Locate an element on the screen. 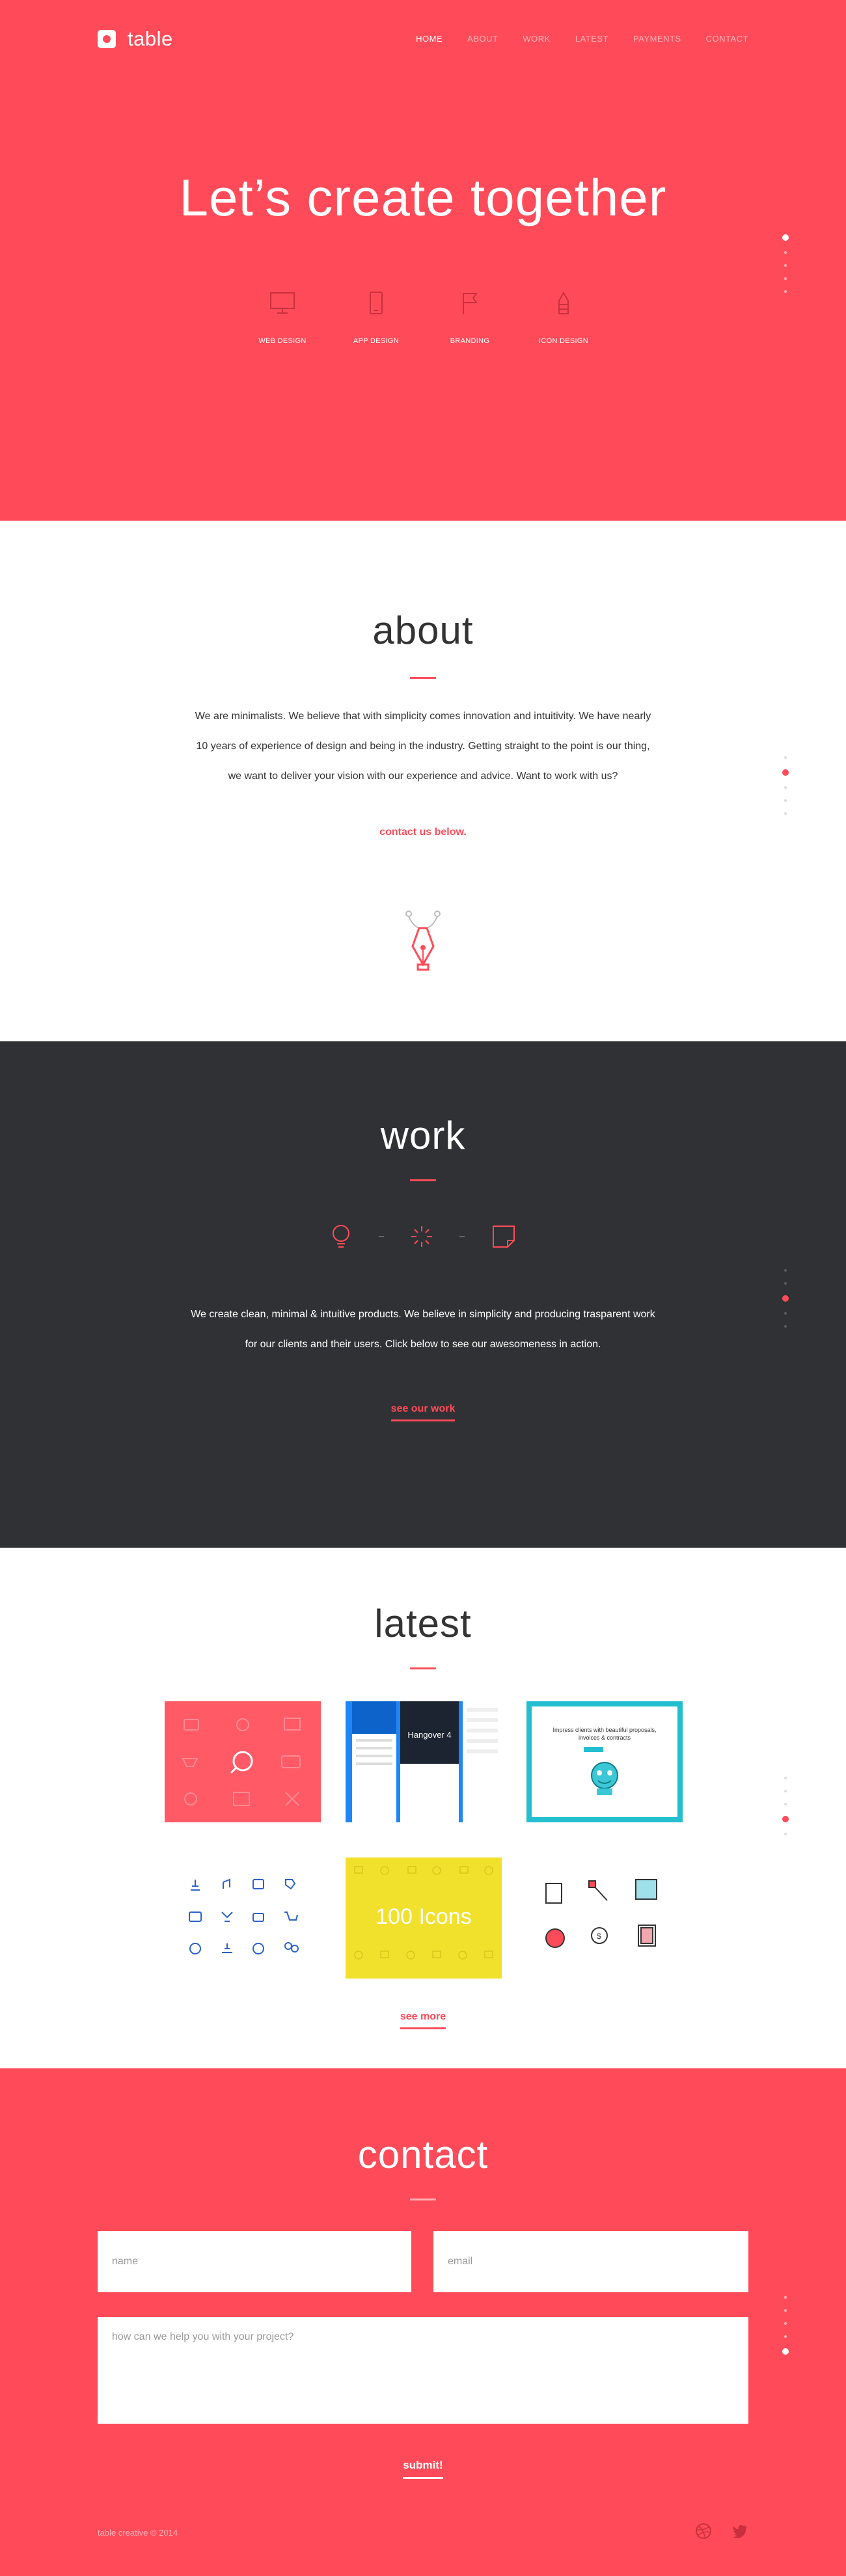 The height and width of the screenshot is (2576, 846). work-steps is located at coordinates (423, 1237).